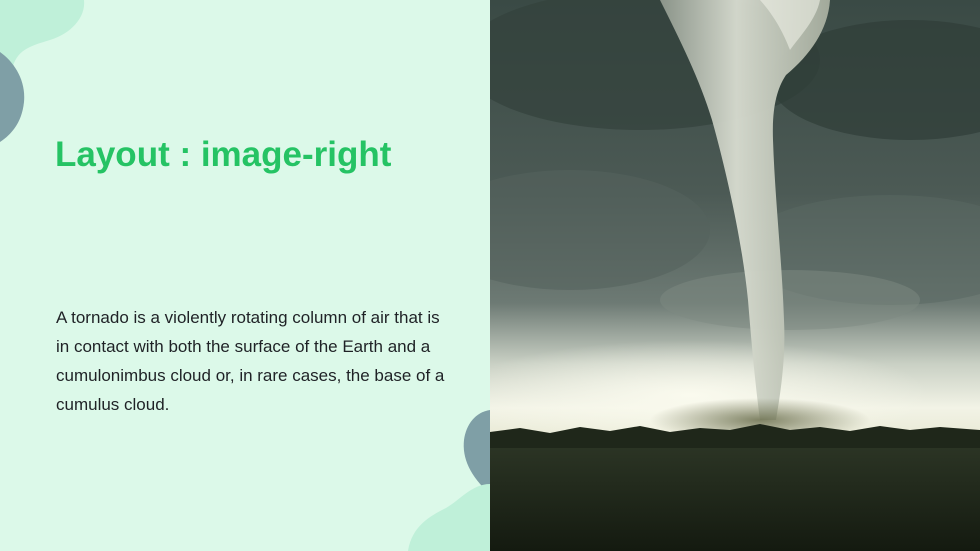 The height and width of the screenshot is (551, 980). Describe the element at coordinates (449, 480) in the screenshot. I see `decorative-blob-bottom` at that location.